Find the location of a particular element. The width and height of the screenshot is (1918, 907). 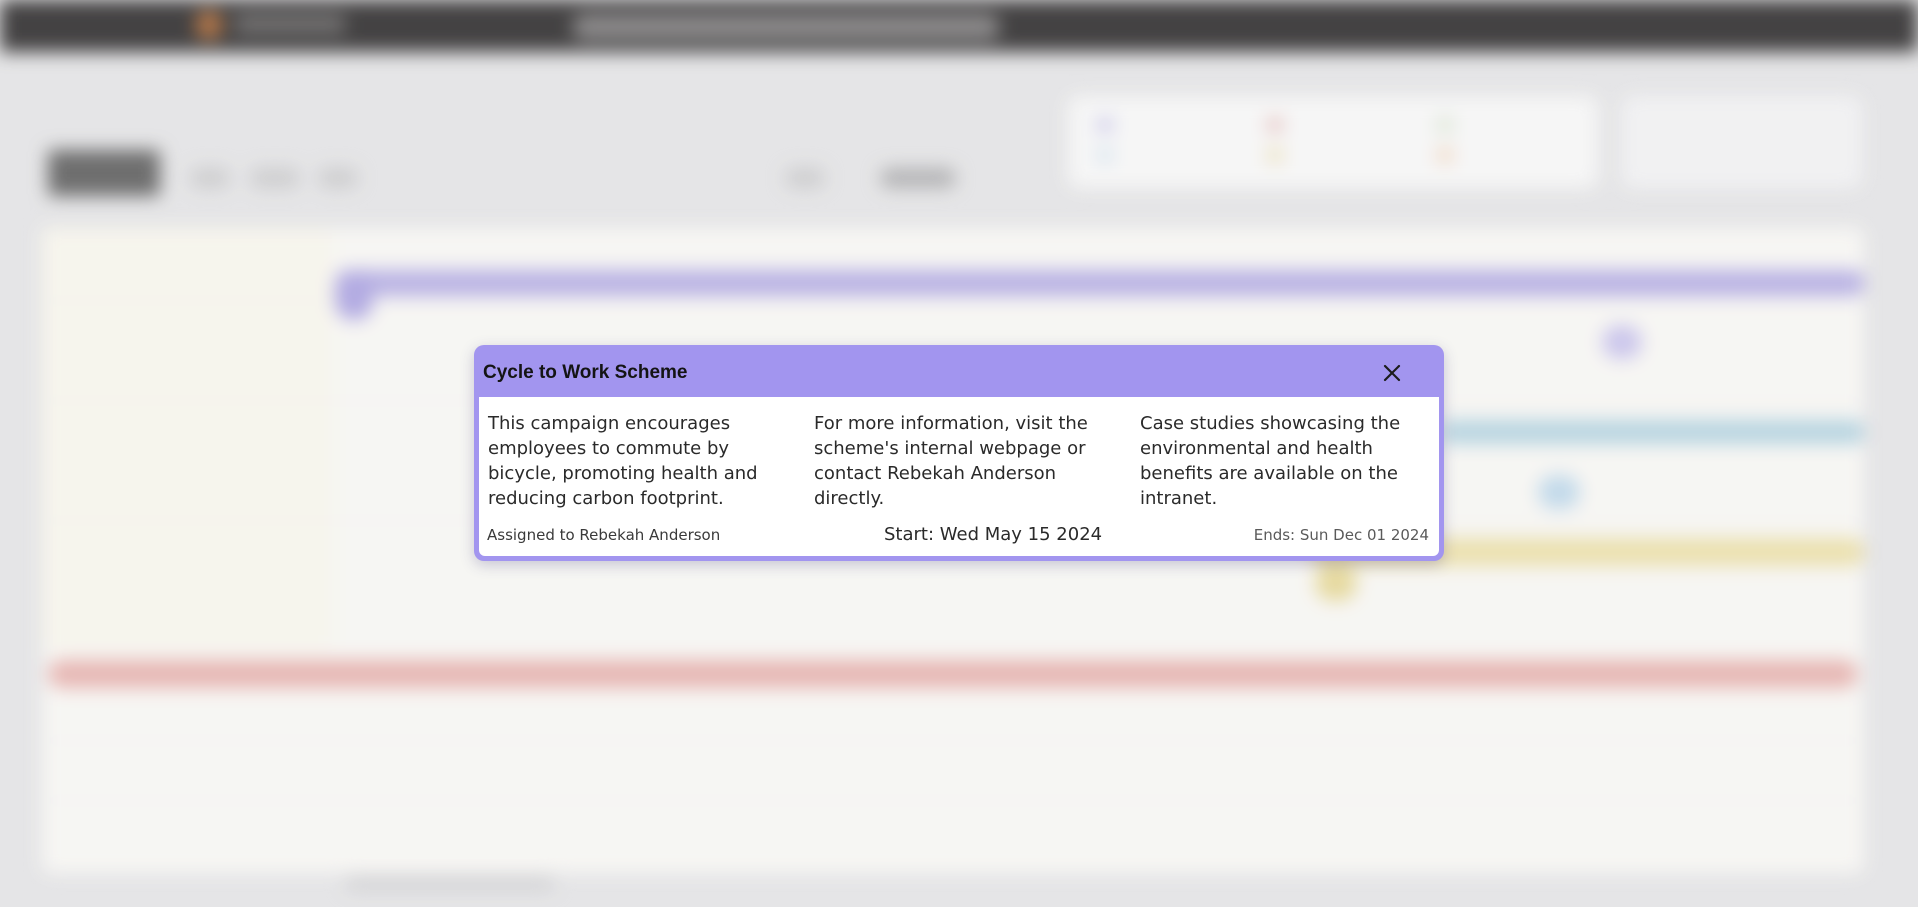

end-date-label: Ends: Sun Dec 01 2024 is located at coordinates (1341, 535).